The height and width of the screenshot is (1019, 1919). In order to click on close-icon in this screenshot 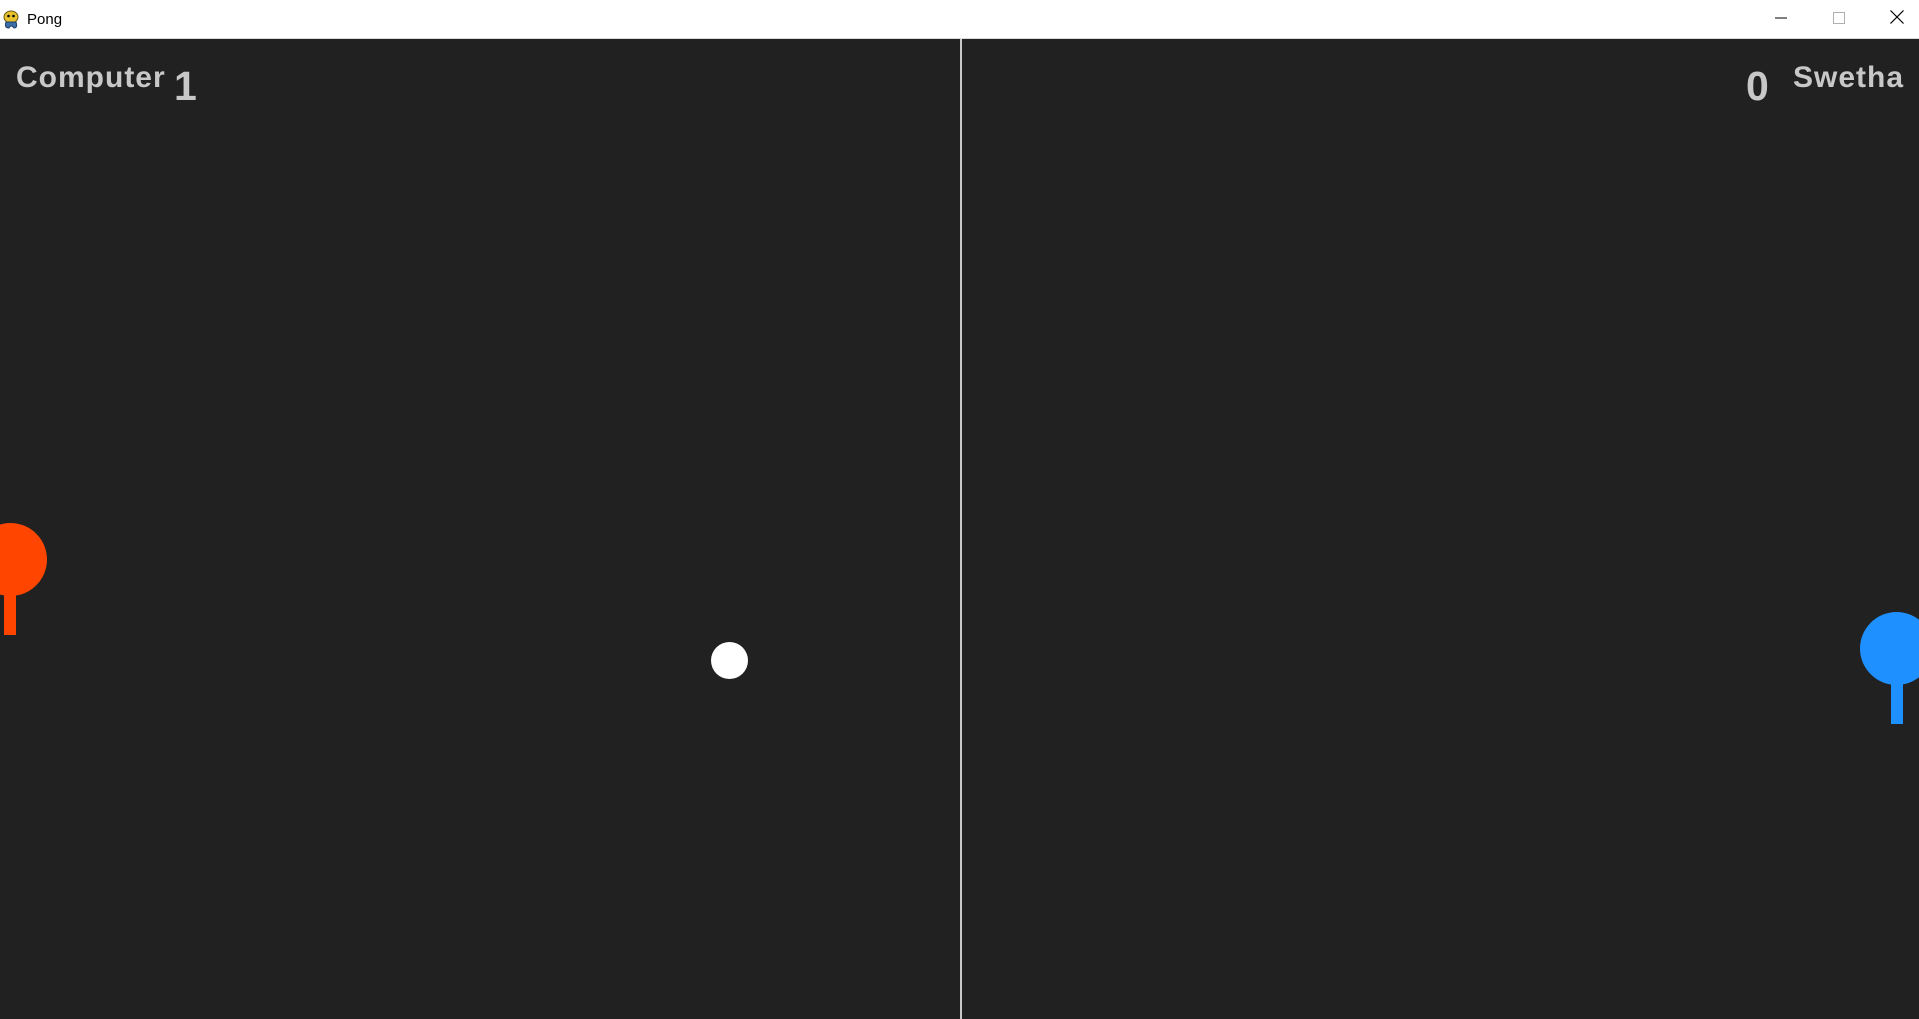, I will do `click(1897, 19)`.